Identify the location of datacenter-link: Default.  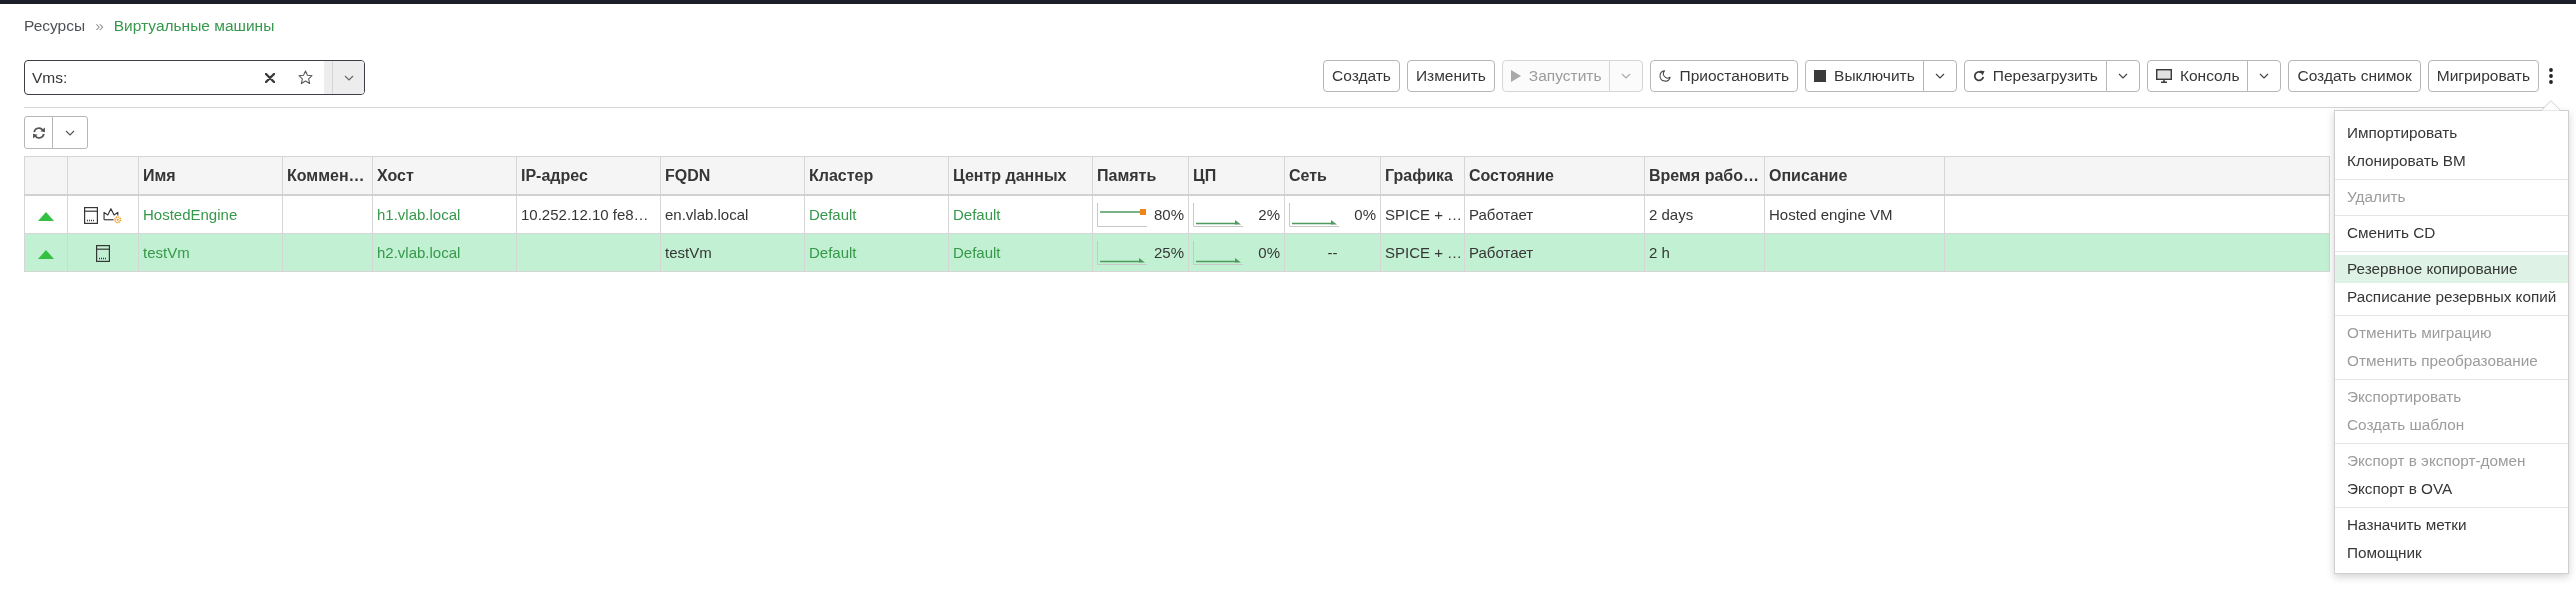
(977, 214).